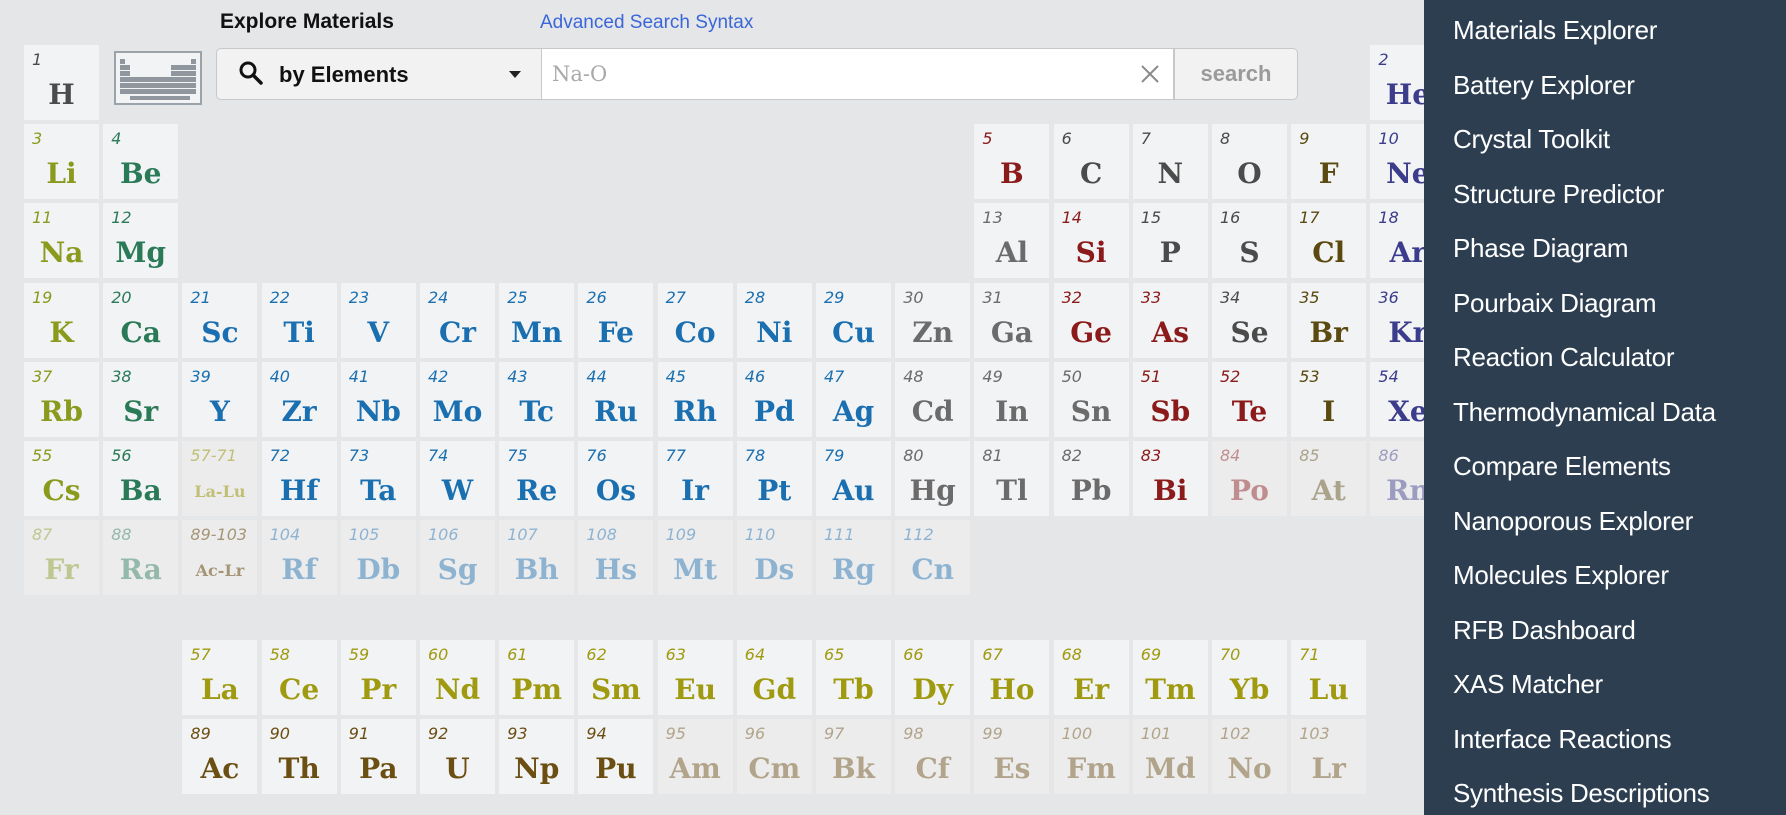 This screenshot has height=815, width=1786. What do you see at coordinates (1605, 463) in the screenshot?
I see `sidebar-item-compare-elements: Compare Elements` at bounding box center [1605, 463].